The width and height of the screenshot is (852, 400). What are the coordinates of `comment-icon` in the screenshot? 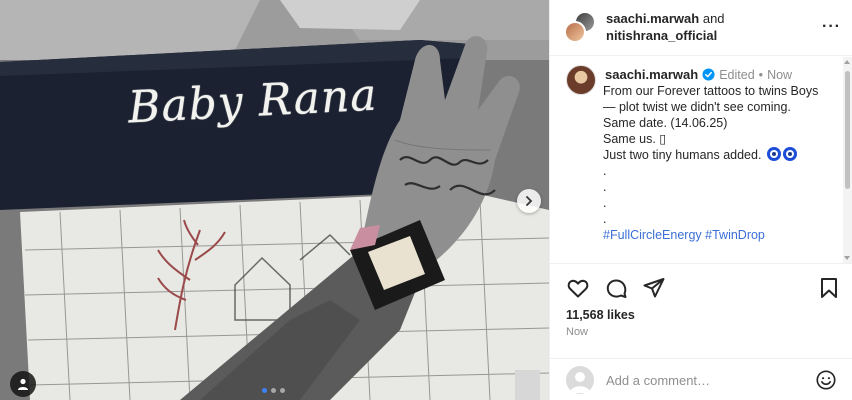 It's located at (616, 288).